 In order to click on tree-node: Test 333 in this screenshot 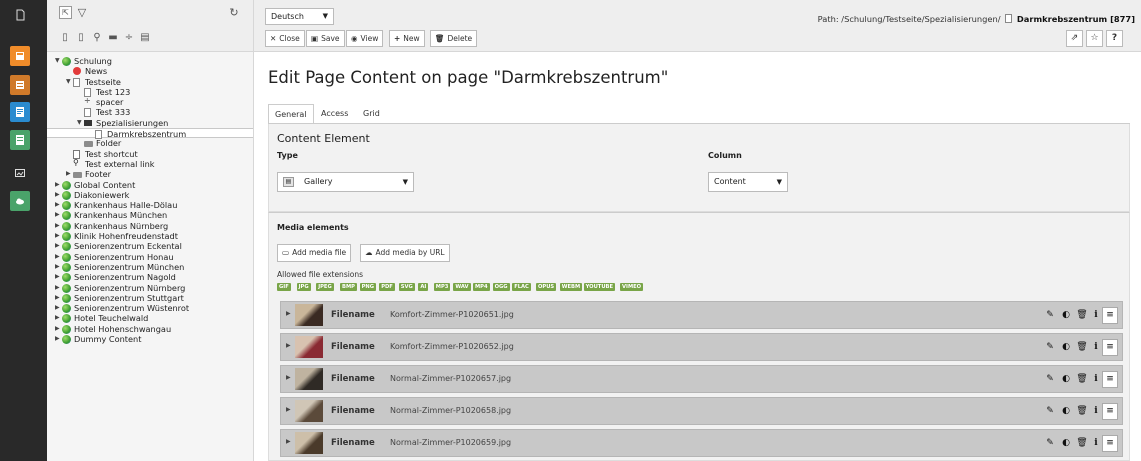, I will do `click(150, 112)`.